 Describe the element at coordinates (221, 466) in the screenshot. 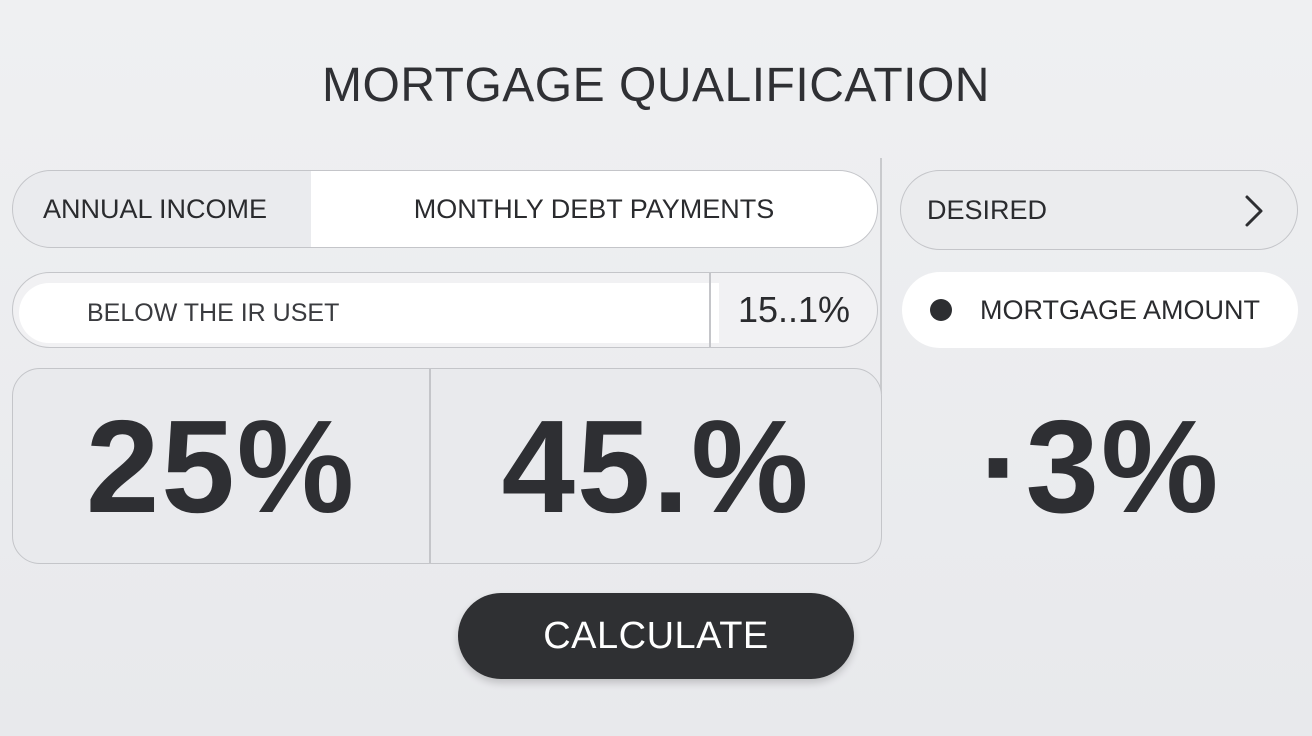

I see `stat-first: 25%` at that location.